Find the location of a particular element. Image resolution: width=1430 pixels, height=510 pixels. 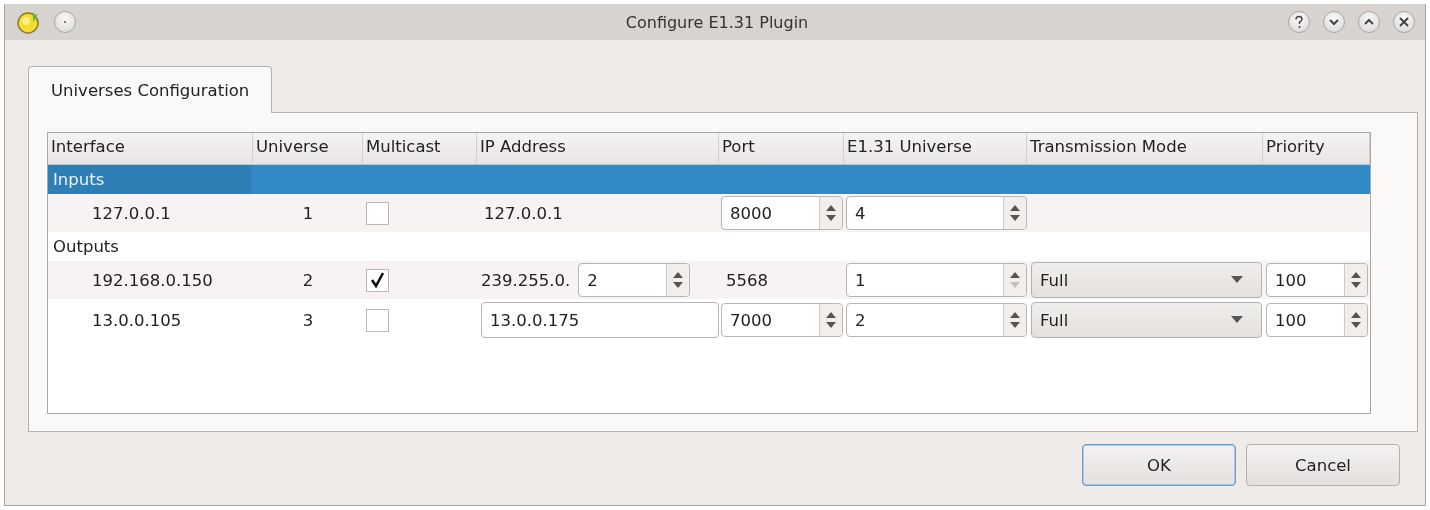

dot-icon is located at coordinates (65, 22).